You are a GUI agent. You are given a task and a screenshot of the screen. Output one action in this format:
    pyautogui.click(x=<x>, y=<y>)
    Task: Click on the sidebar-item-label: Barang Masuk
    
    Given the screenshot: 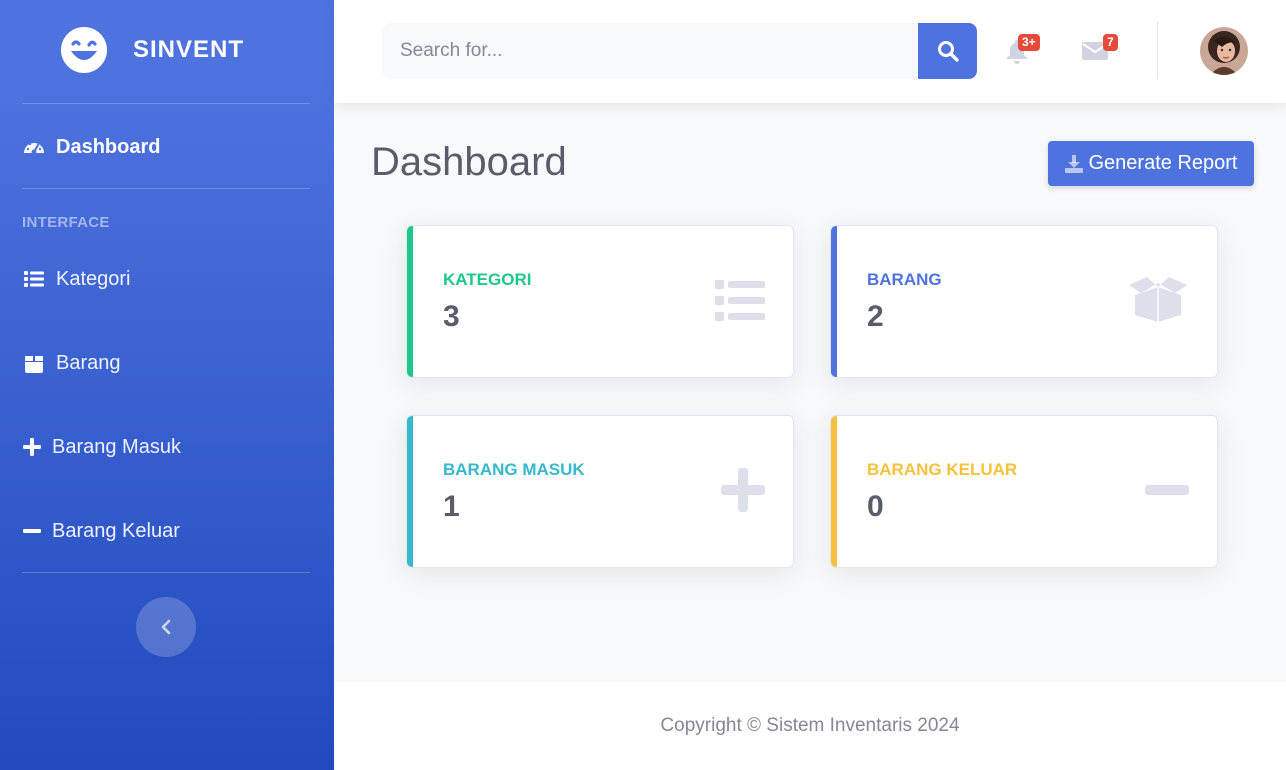 What is the action you would take?
    pyautogui.click(x=116, y=446)
    